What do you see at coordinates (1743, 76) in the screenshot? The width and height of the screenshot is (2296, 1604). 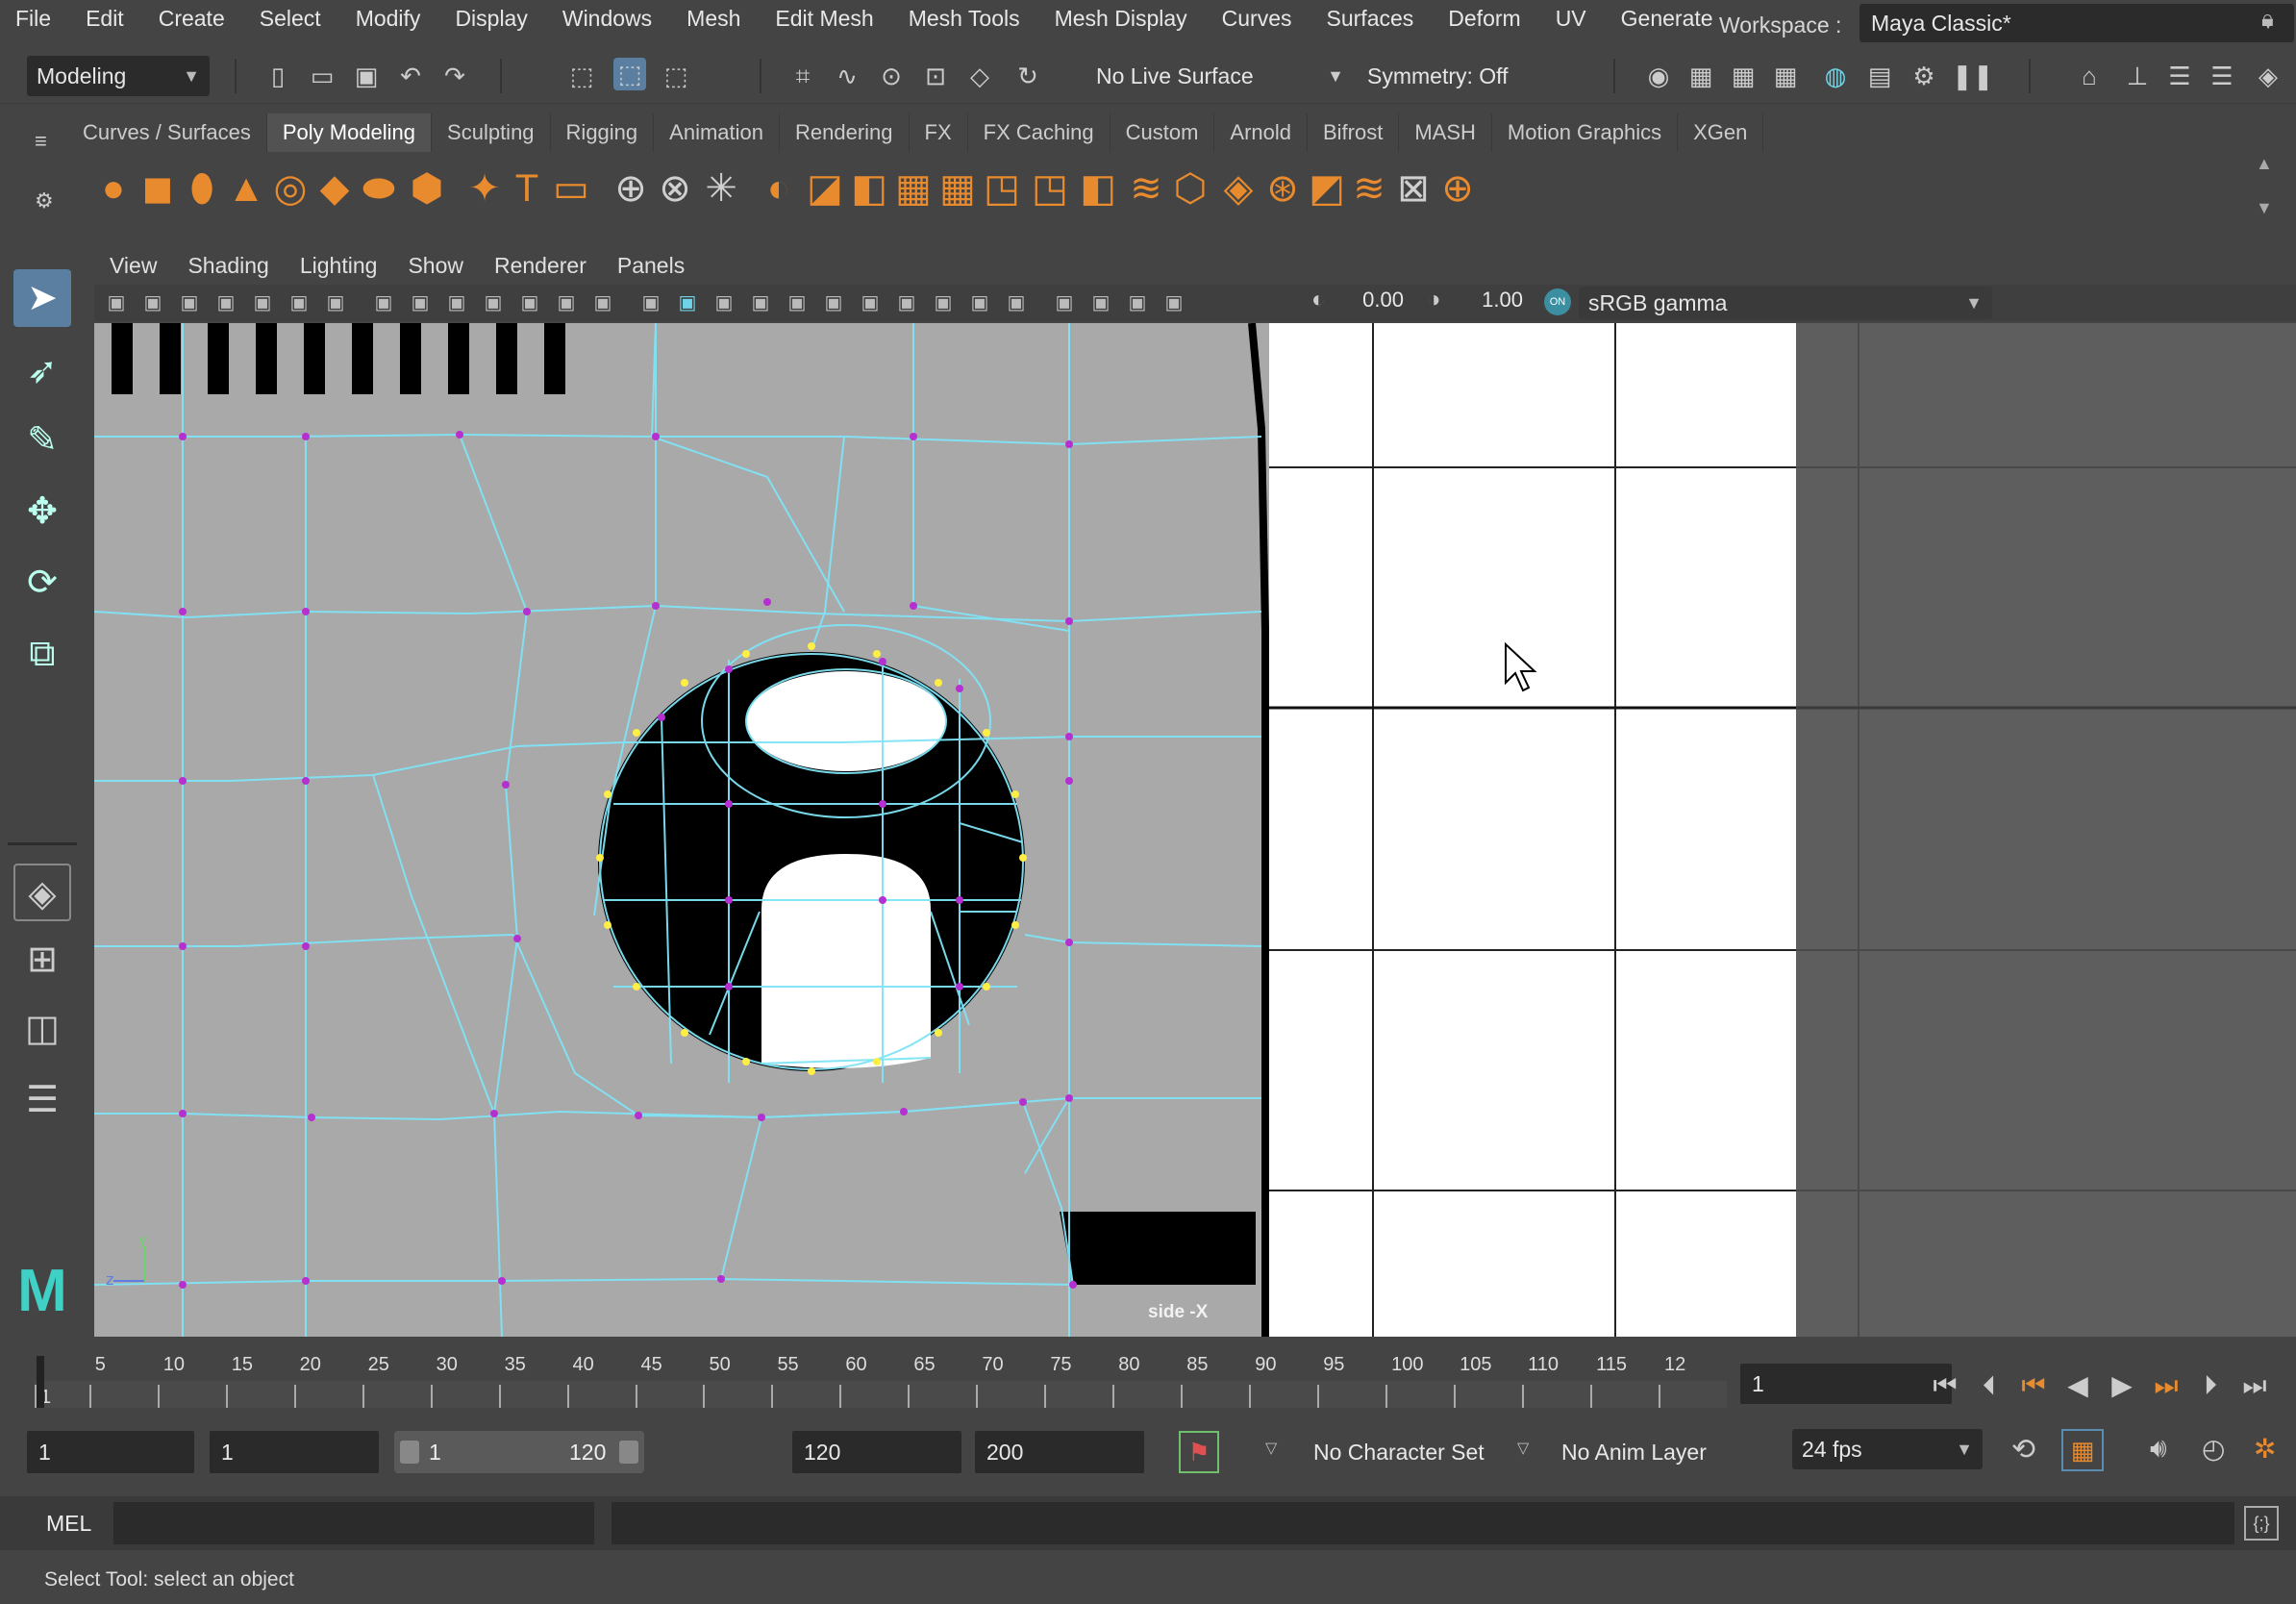 I see `ipr-render-icon: ▦` at bounding box center [1743, 76].